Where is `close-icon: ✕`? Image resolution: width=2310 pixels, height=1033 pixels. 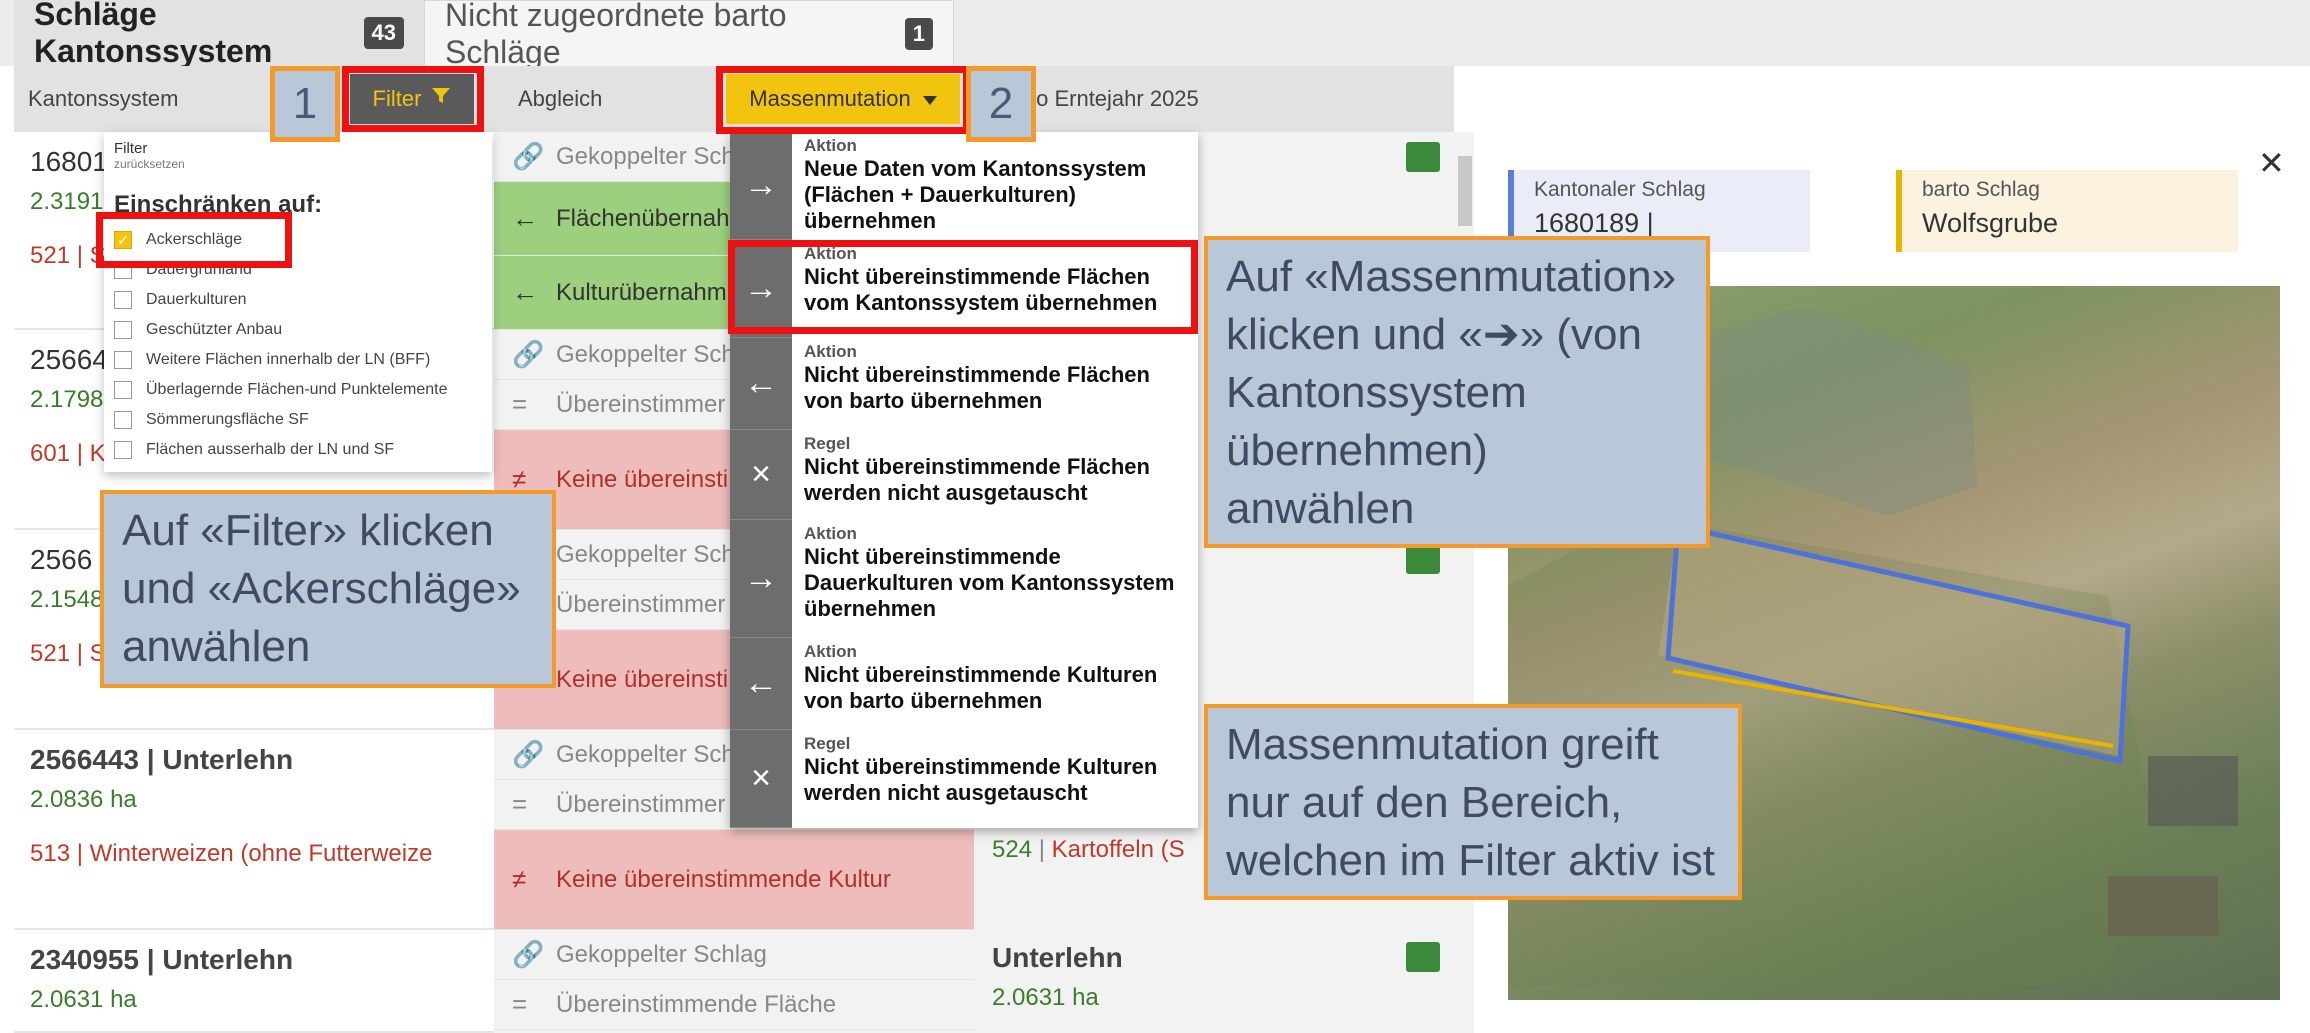
close-icon: ✕ is located at coordinates (2271, 163).